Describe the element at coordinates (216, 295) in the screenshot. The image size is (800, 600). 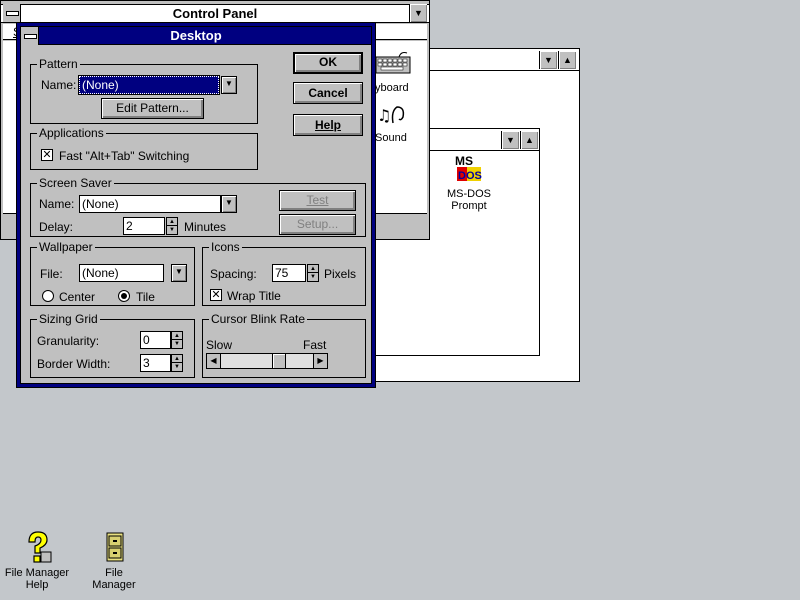
I see `wrap-title-checkbox: ✕` at that location.